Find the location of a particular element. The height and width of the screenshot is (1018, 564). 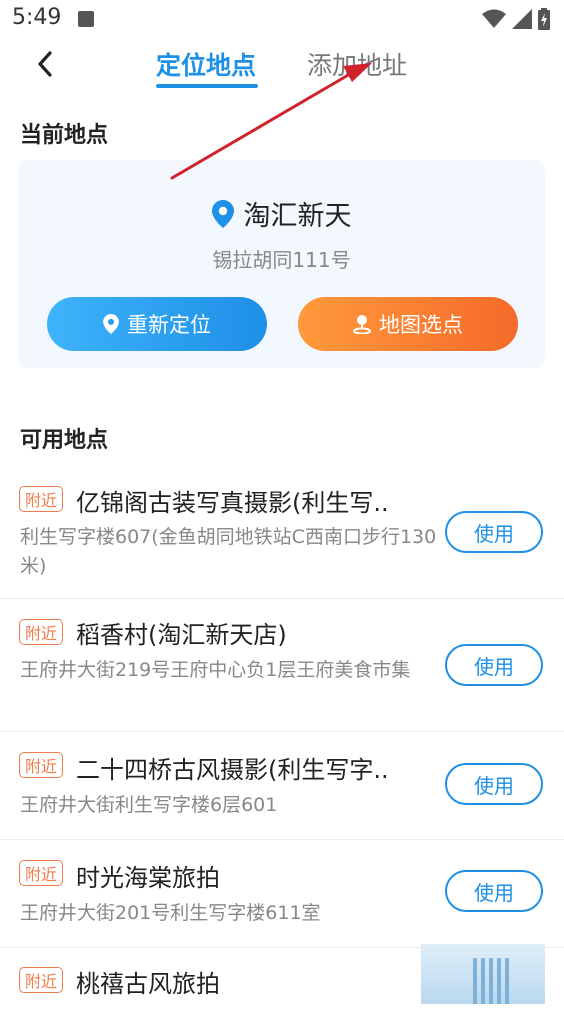

notification-icon is located at coordinates (86, 19).